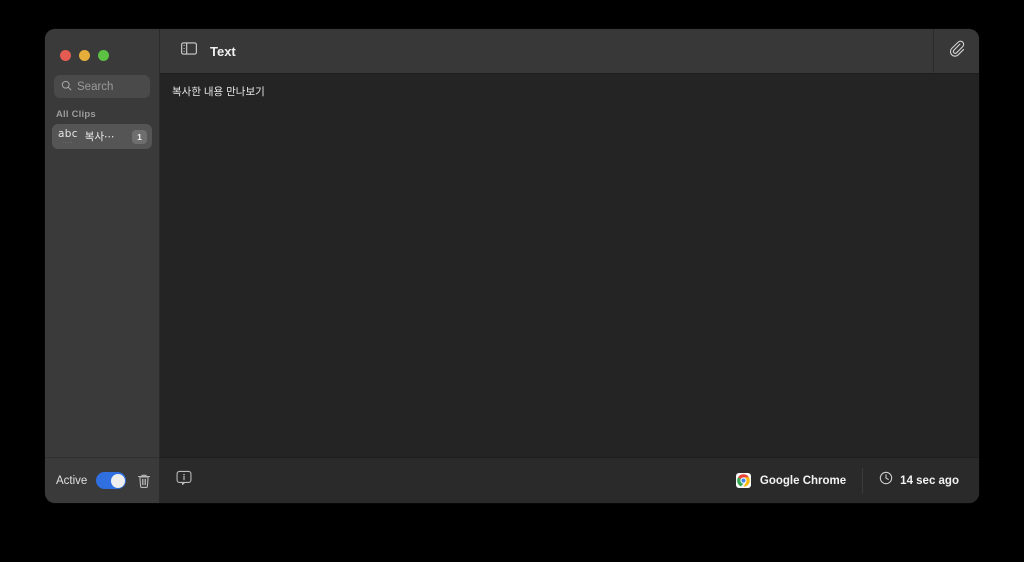 Image resolution: width=1024 pixels, height=562 pixels. I want to click on clock-icon, so click(886, 480).